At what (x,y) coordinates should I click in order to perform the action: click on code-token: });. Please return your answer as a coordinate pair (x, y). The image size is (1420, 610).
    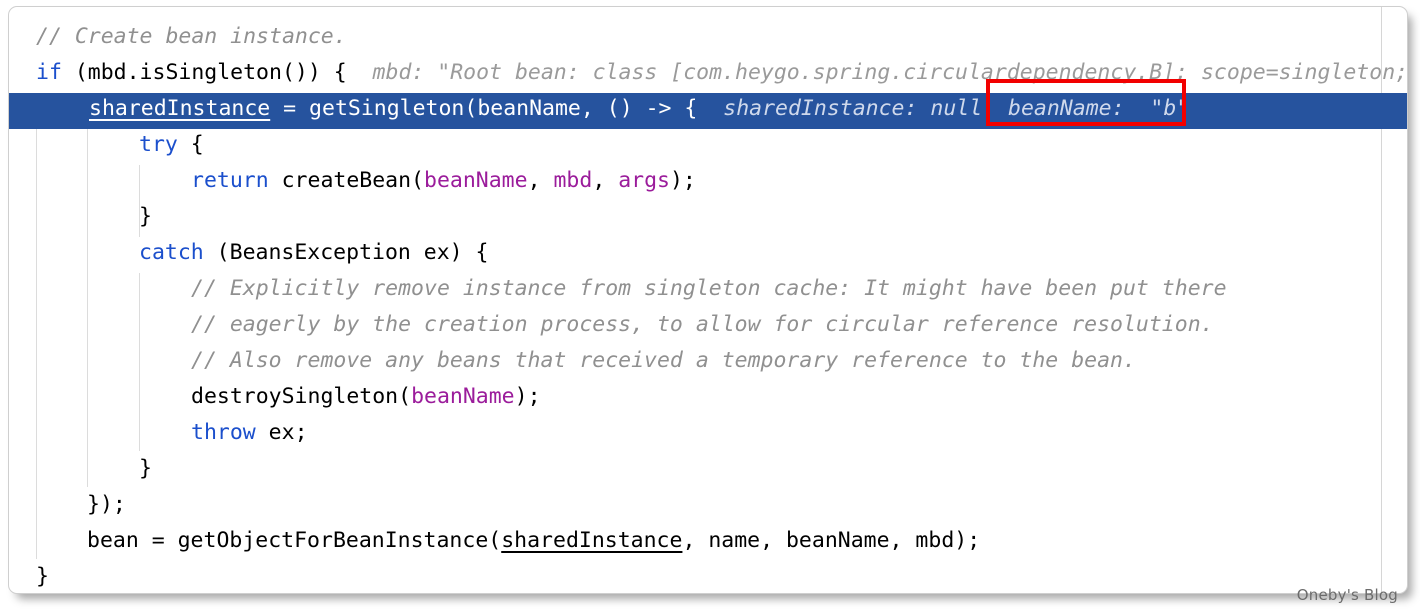
    Looking at the image, I should click on (106, 504).